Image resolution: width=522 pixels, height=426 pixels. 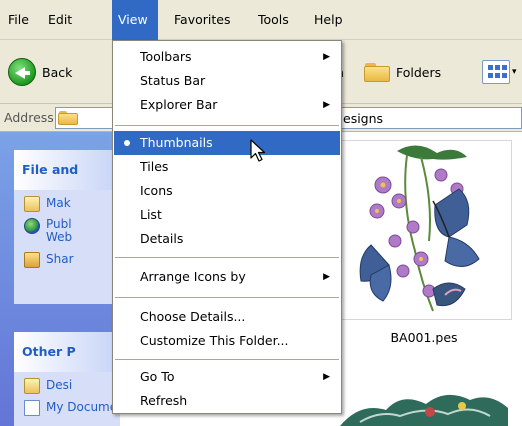 What do you see at coordinates (18, 20) in the screenshot?
I see `menu-file: File` at bounding box center [18, 20].